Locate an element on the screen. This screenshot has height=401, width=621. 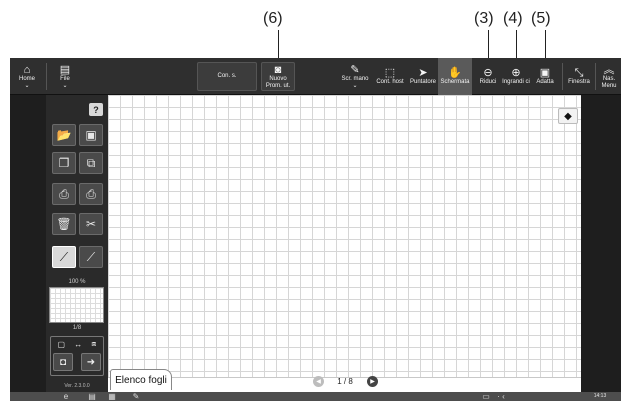
save-icon: ▣ is located at coordinates (91, 135).